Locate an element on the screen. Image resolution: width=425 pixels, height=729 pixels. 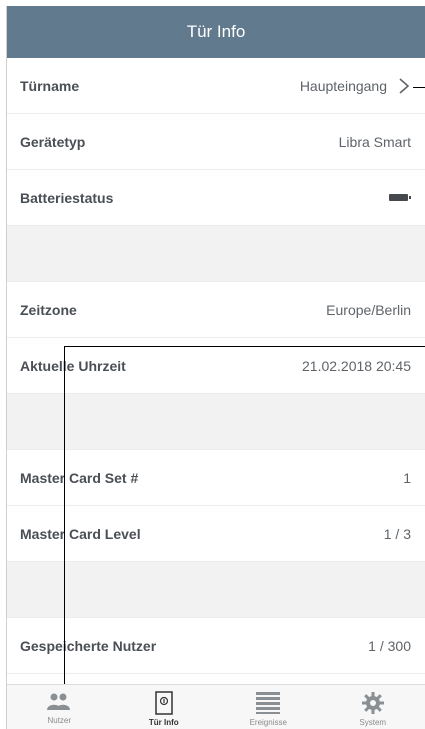
row-value: 1 is located at coordinates (407, 477).